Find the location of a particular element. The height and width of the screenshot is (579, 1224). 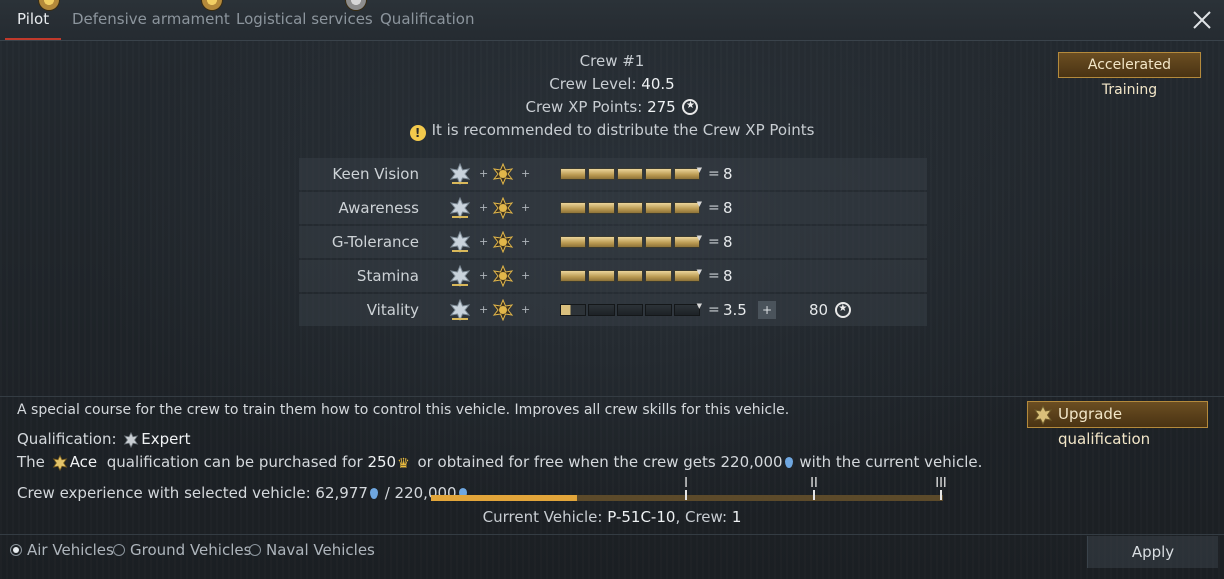

skill-name: Vitality is located at coordinates (392, 310).